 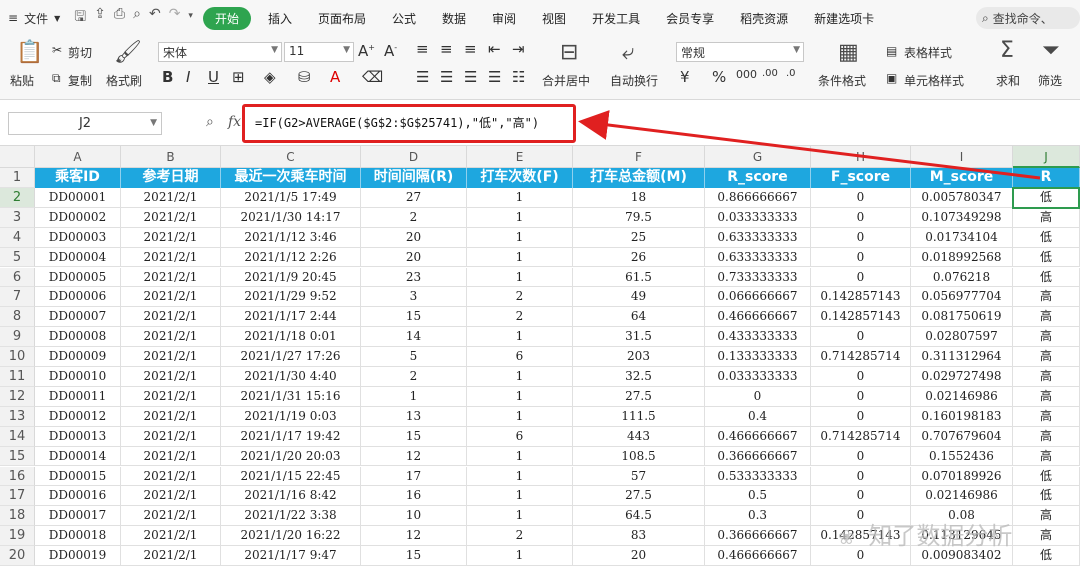 I want to click on save-icon: 🖫, so click(x=80, y=18).